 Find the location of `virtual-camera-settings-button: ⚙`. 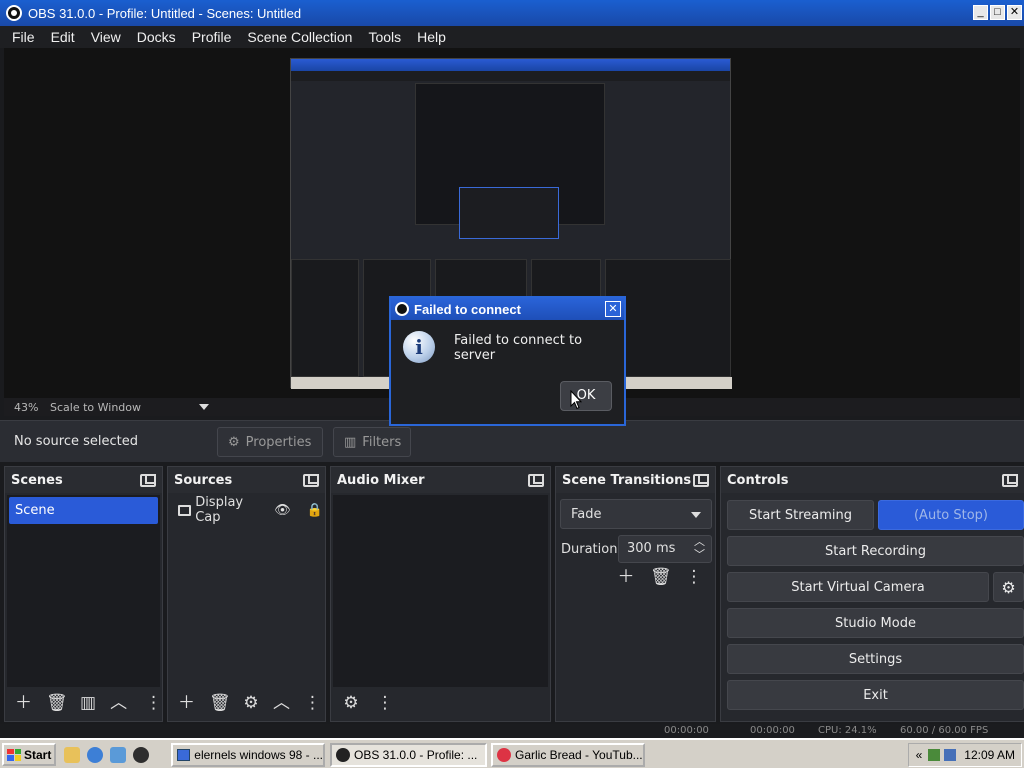

virtual-camera-settings-button: ⚙ is located at coordinates (1008, 587).